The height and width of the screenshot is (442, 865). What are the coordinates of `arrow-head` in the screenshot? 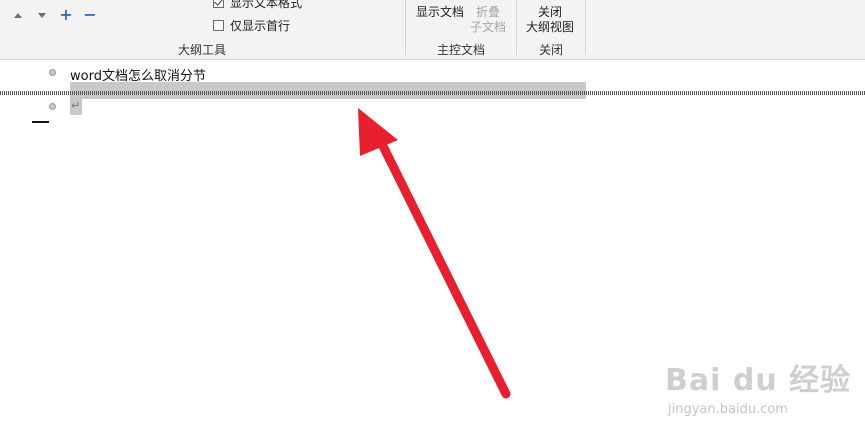 It's located at (378, 132).